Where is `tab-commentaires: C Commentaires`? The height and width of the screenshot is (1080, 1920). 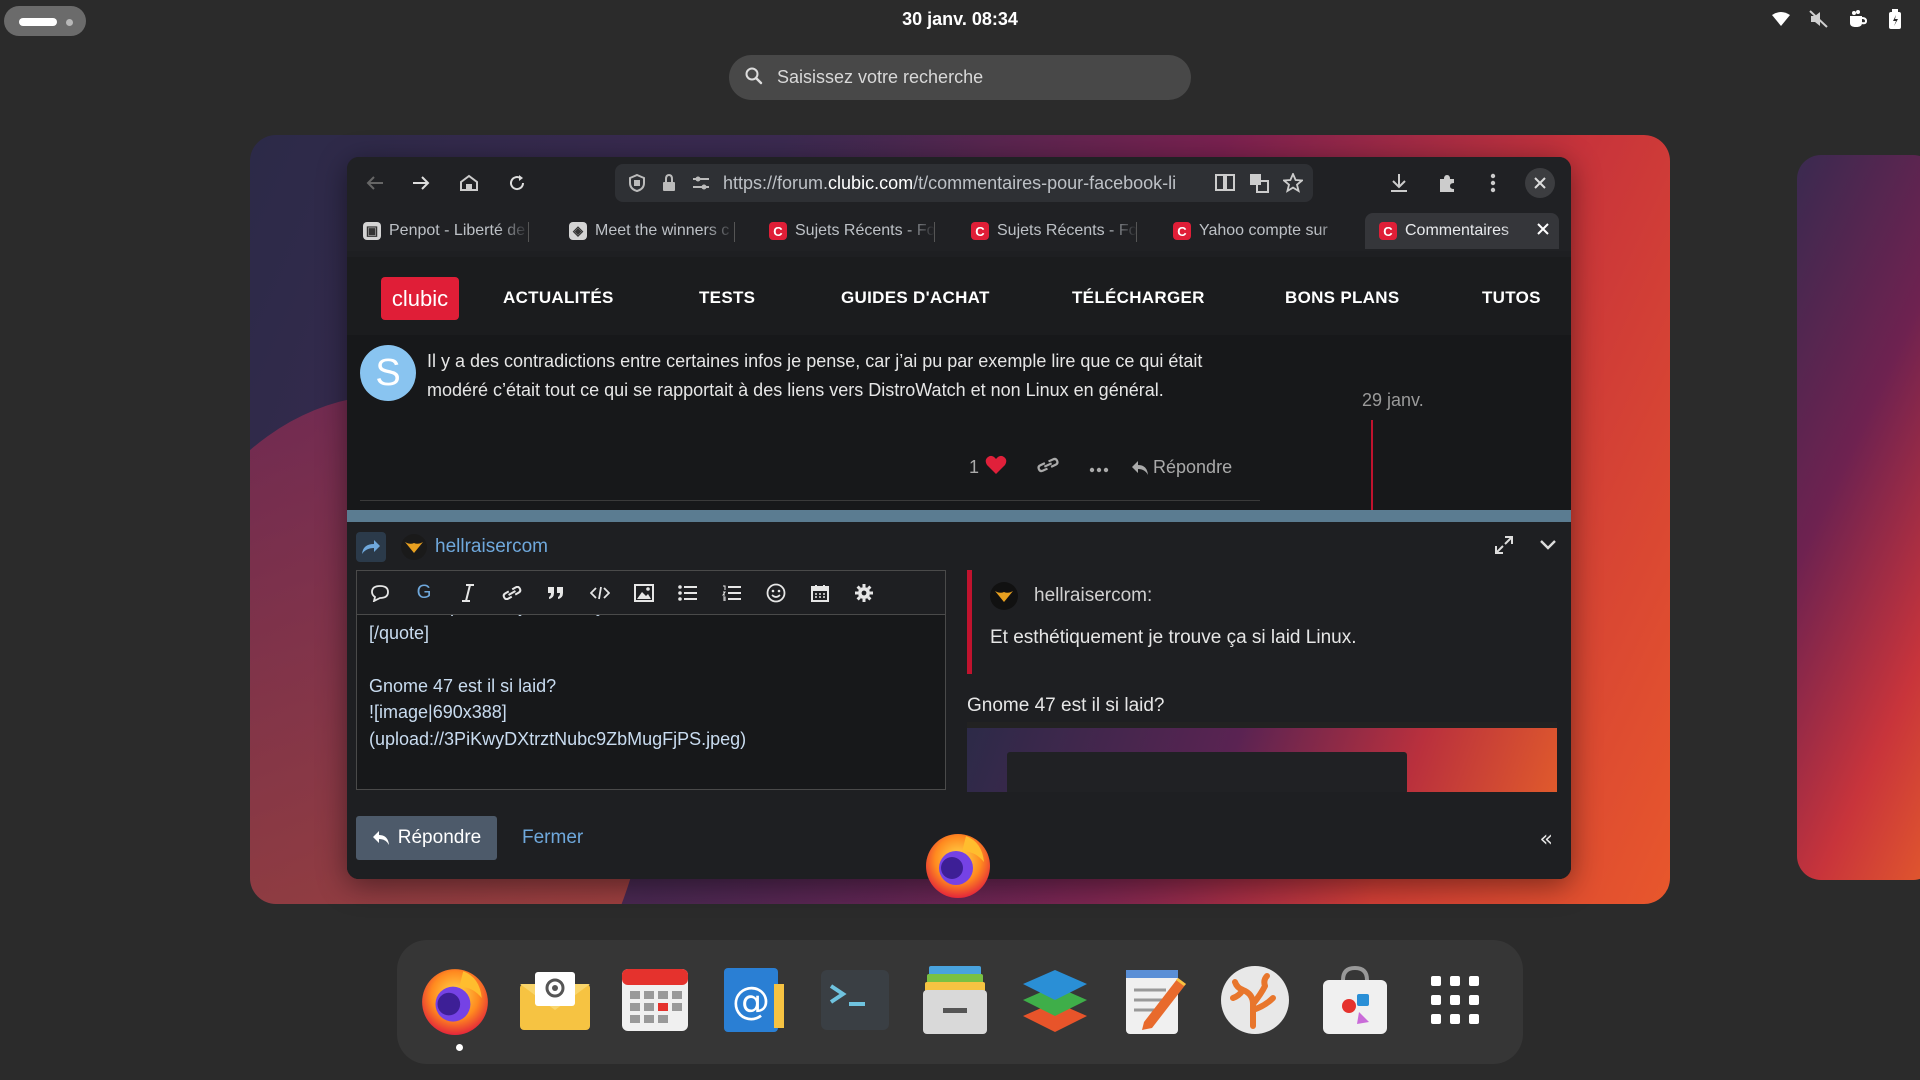
tab-commentaires: C Commentaires is located at coordinates (1462, 231).